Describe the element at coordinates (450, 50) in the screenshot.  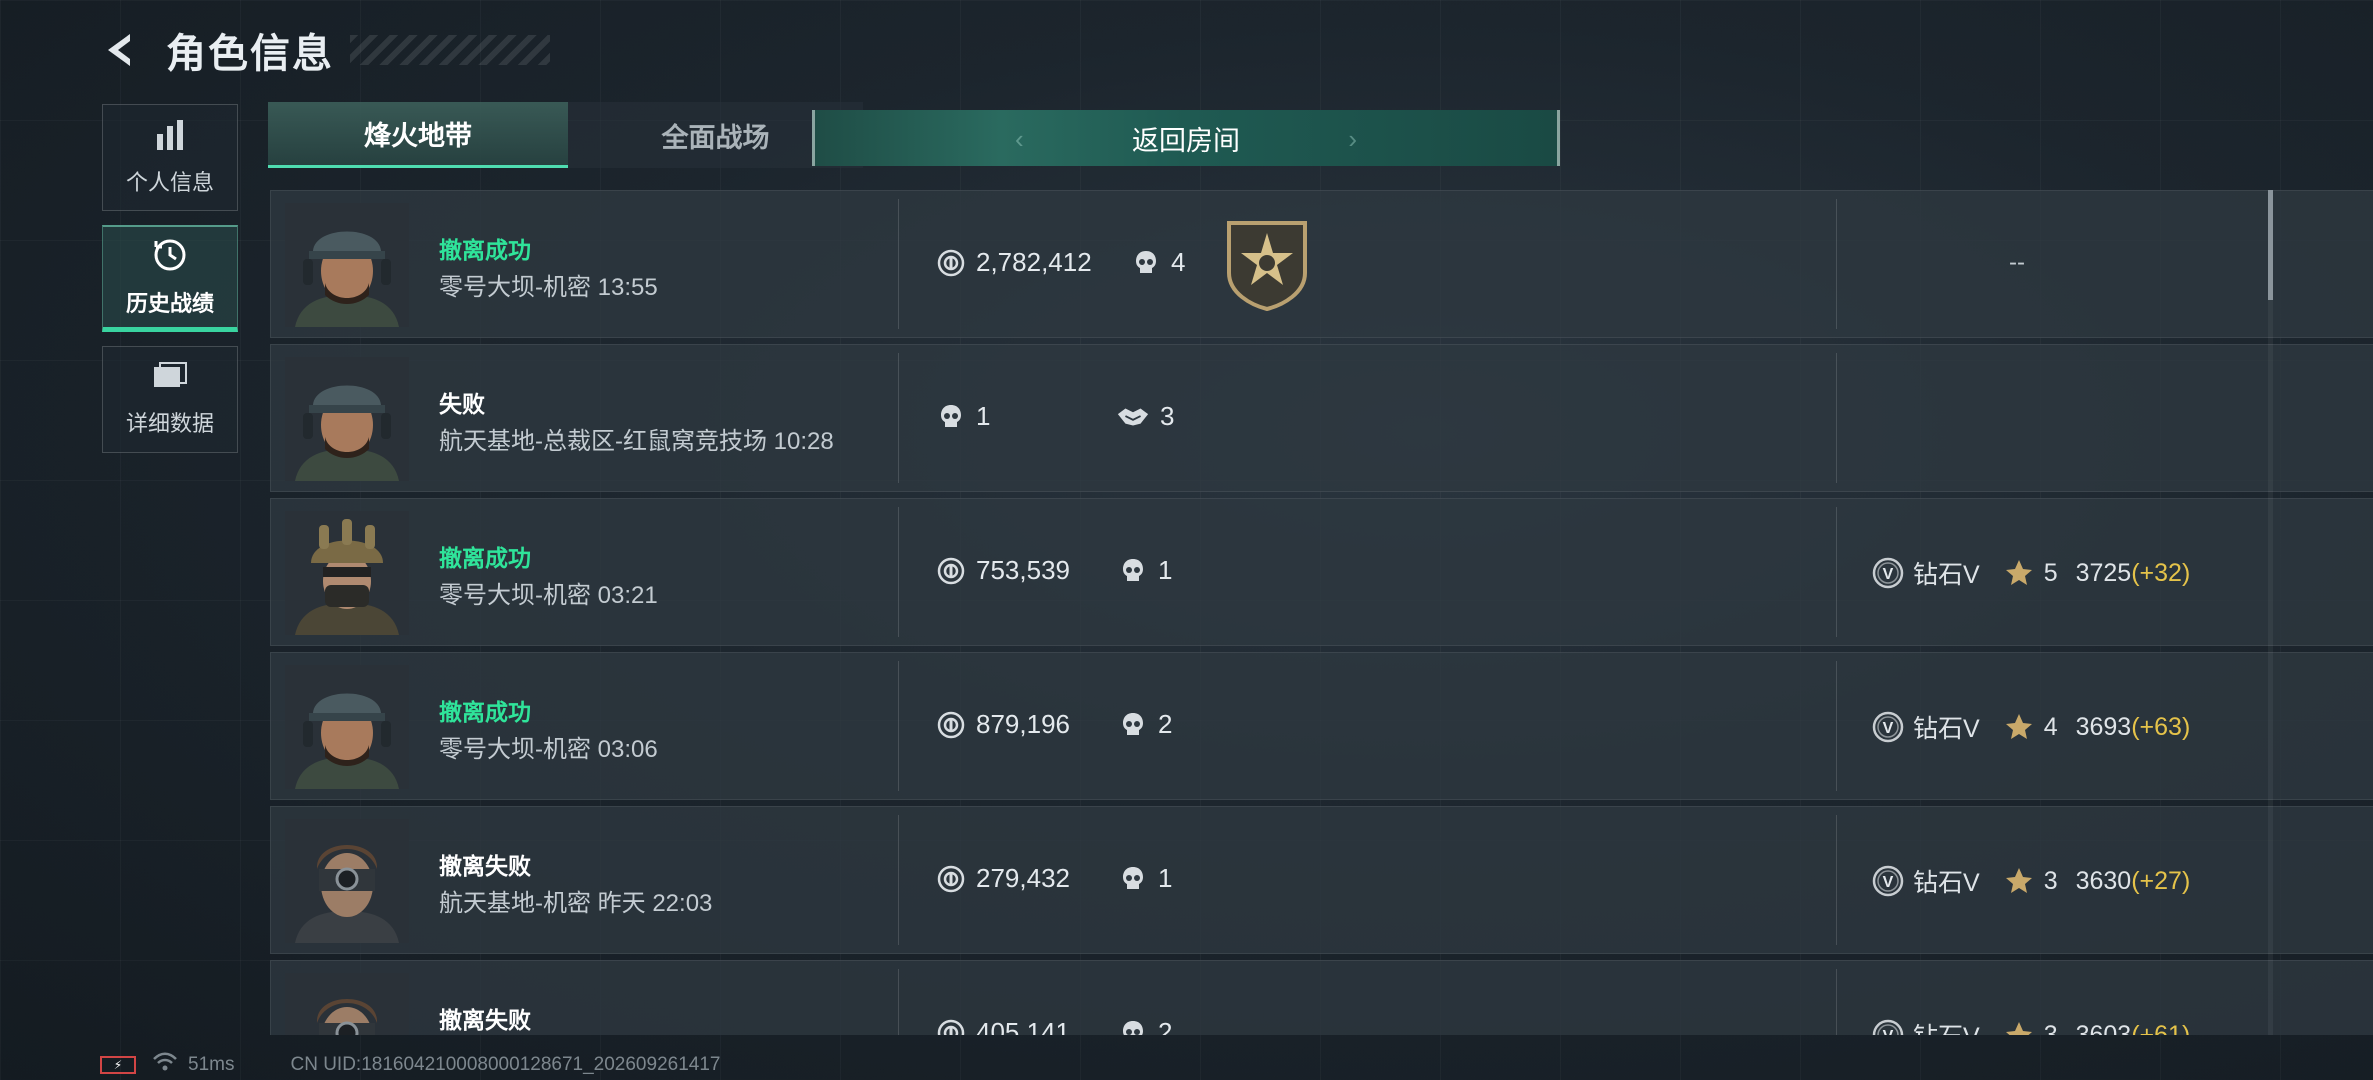
I see `title-decoration` at that location.